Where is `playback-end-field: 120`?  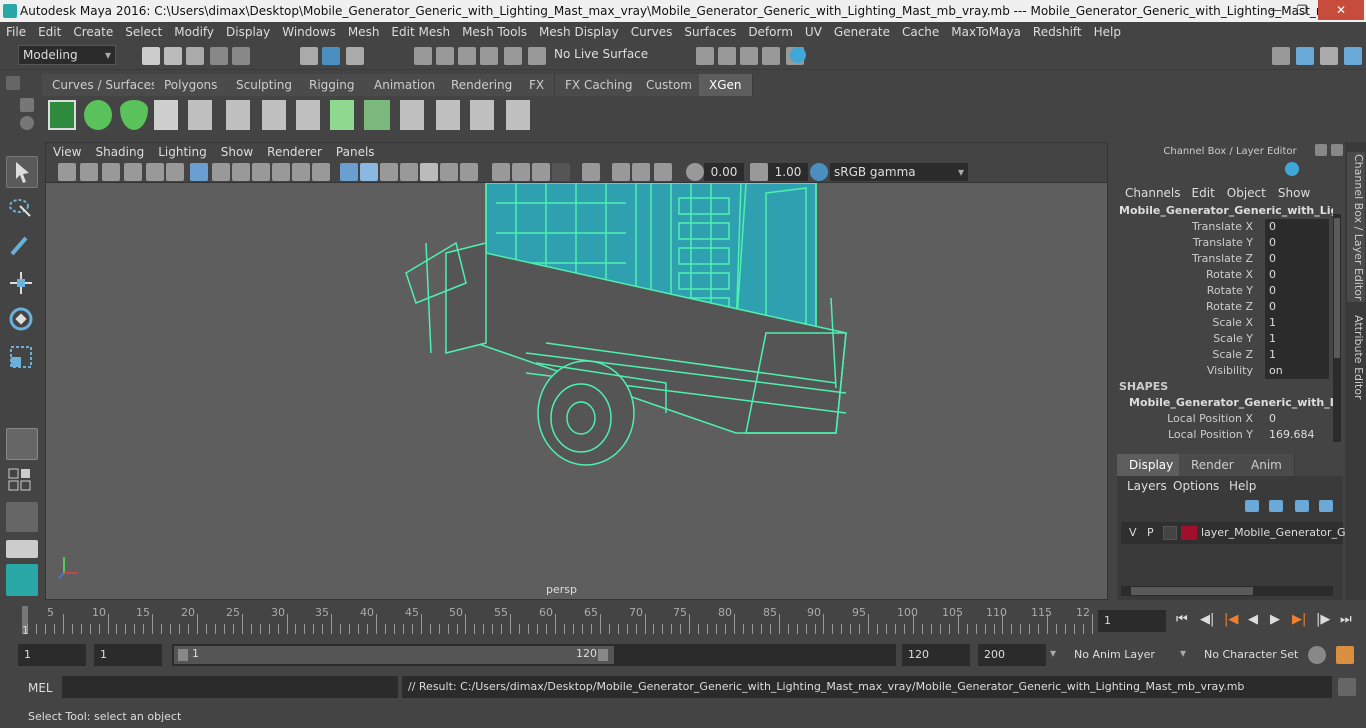 playback-end-field: 120 is located at coordinates (936, 655).